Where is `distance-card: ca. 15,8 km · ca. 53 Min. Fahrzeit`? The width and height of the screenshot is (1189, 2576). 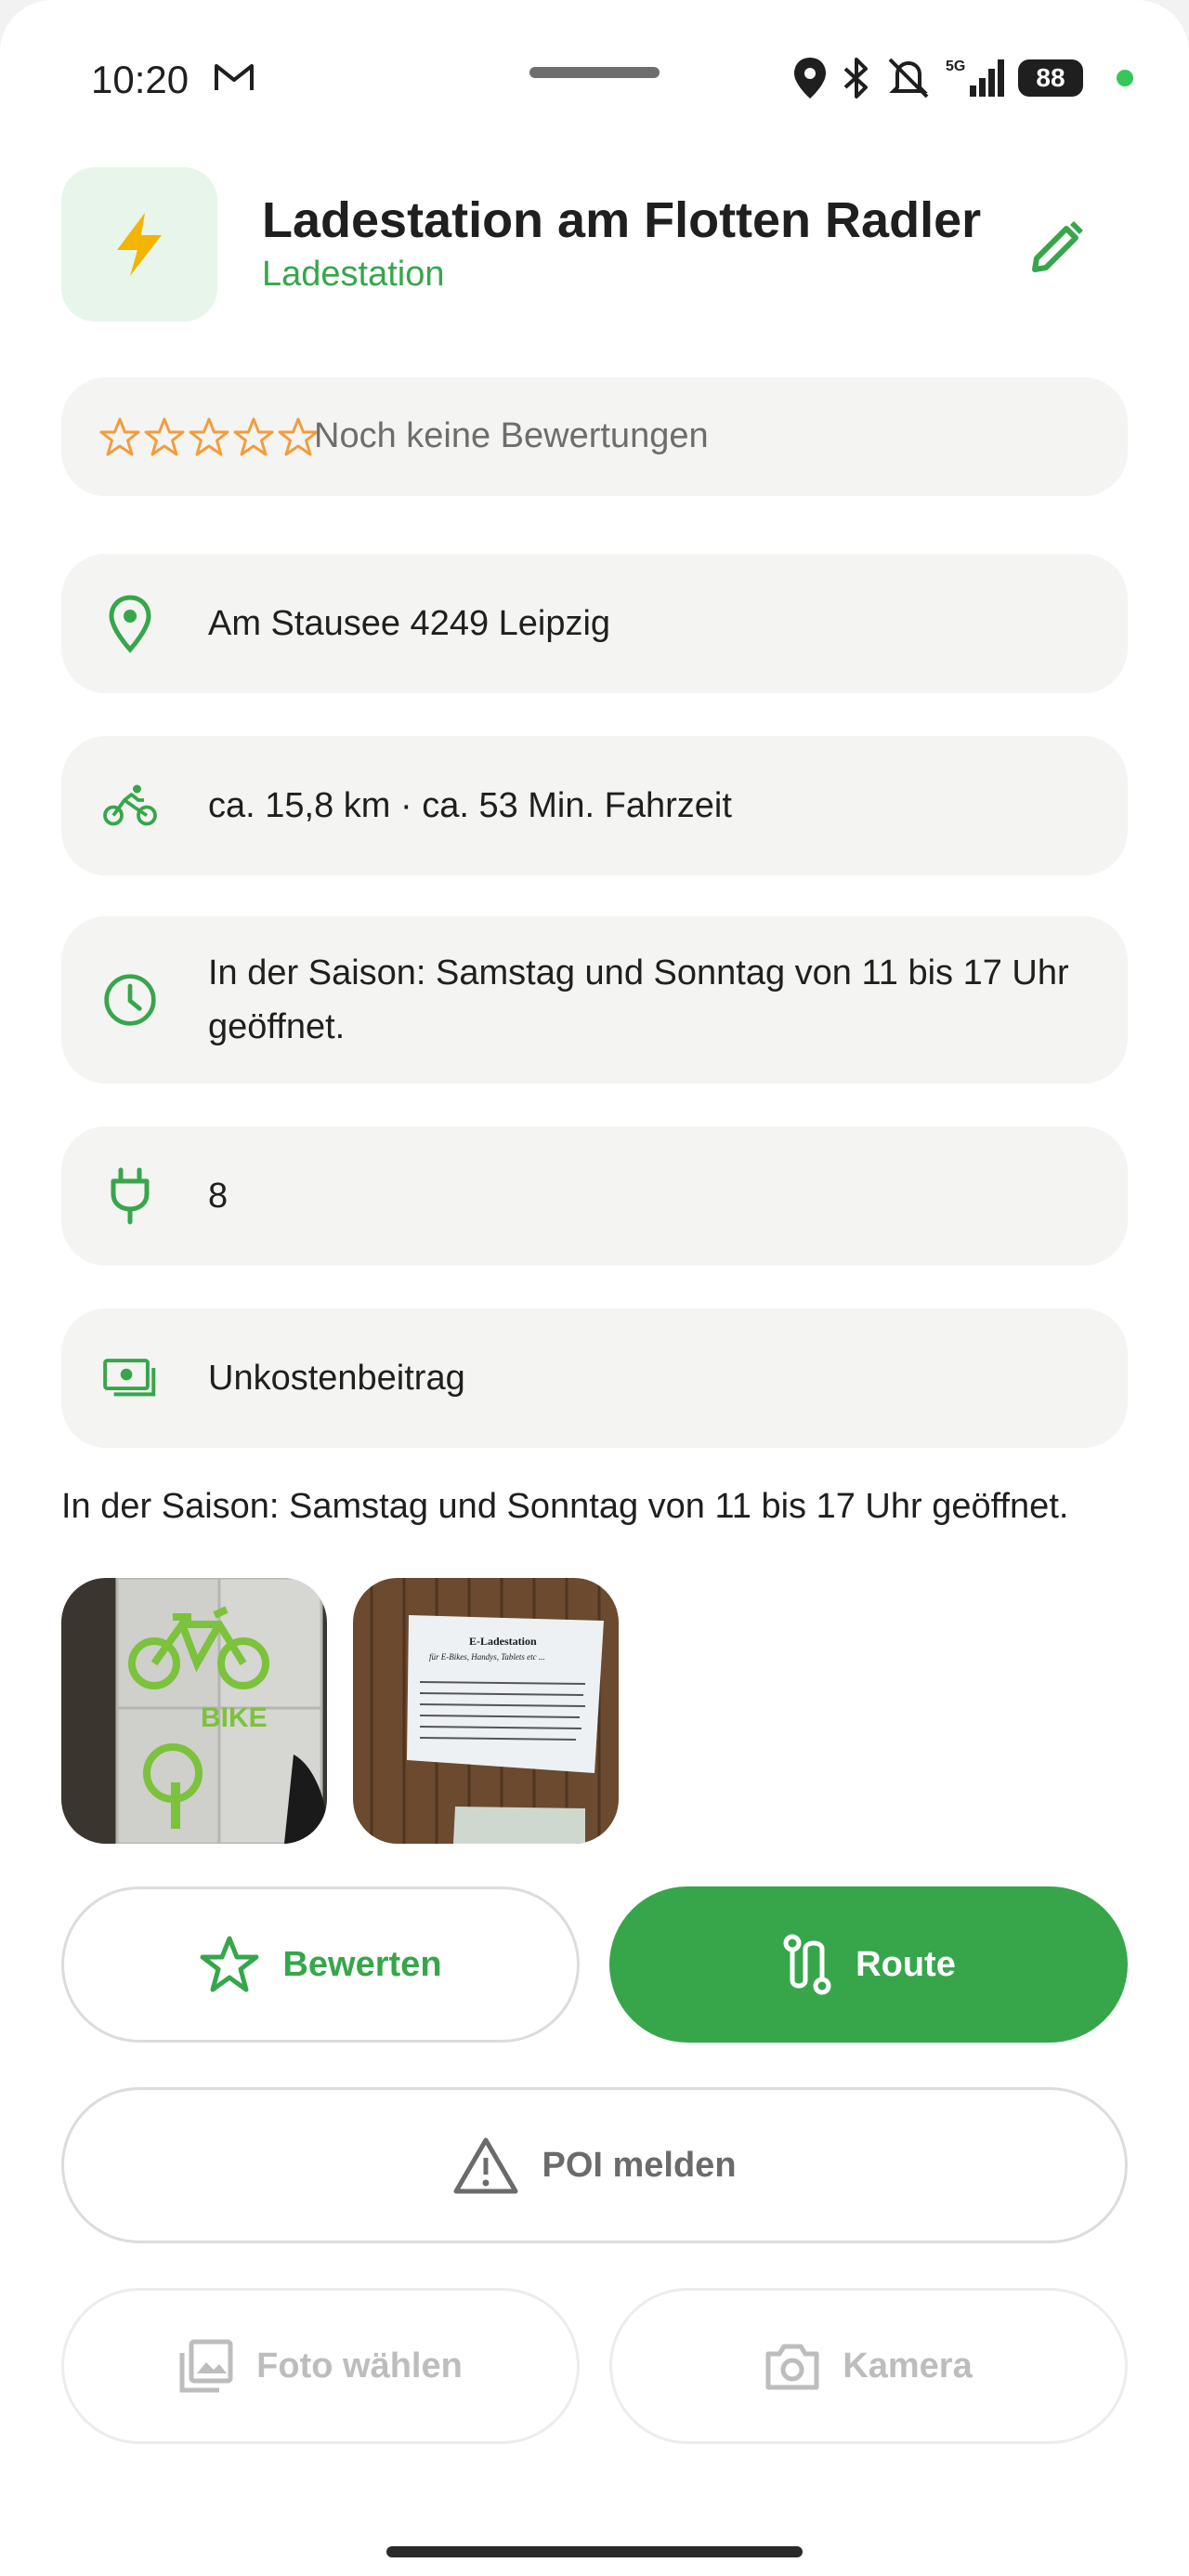
distance-card: ca. 15,8 km · ca. 53 Min. Fahrzeit is located at coordinates (594, 805).